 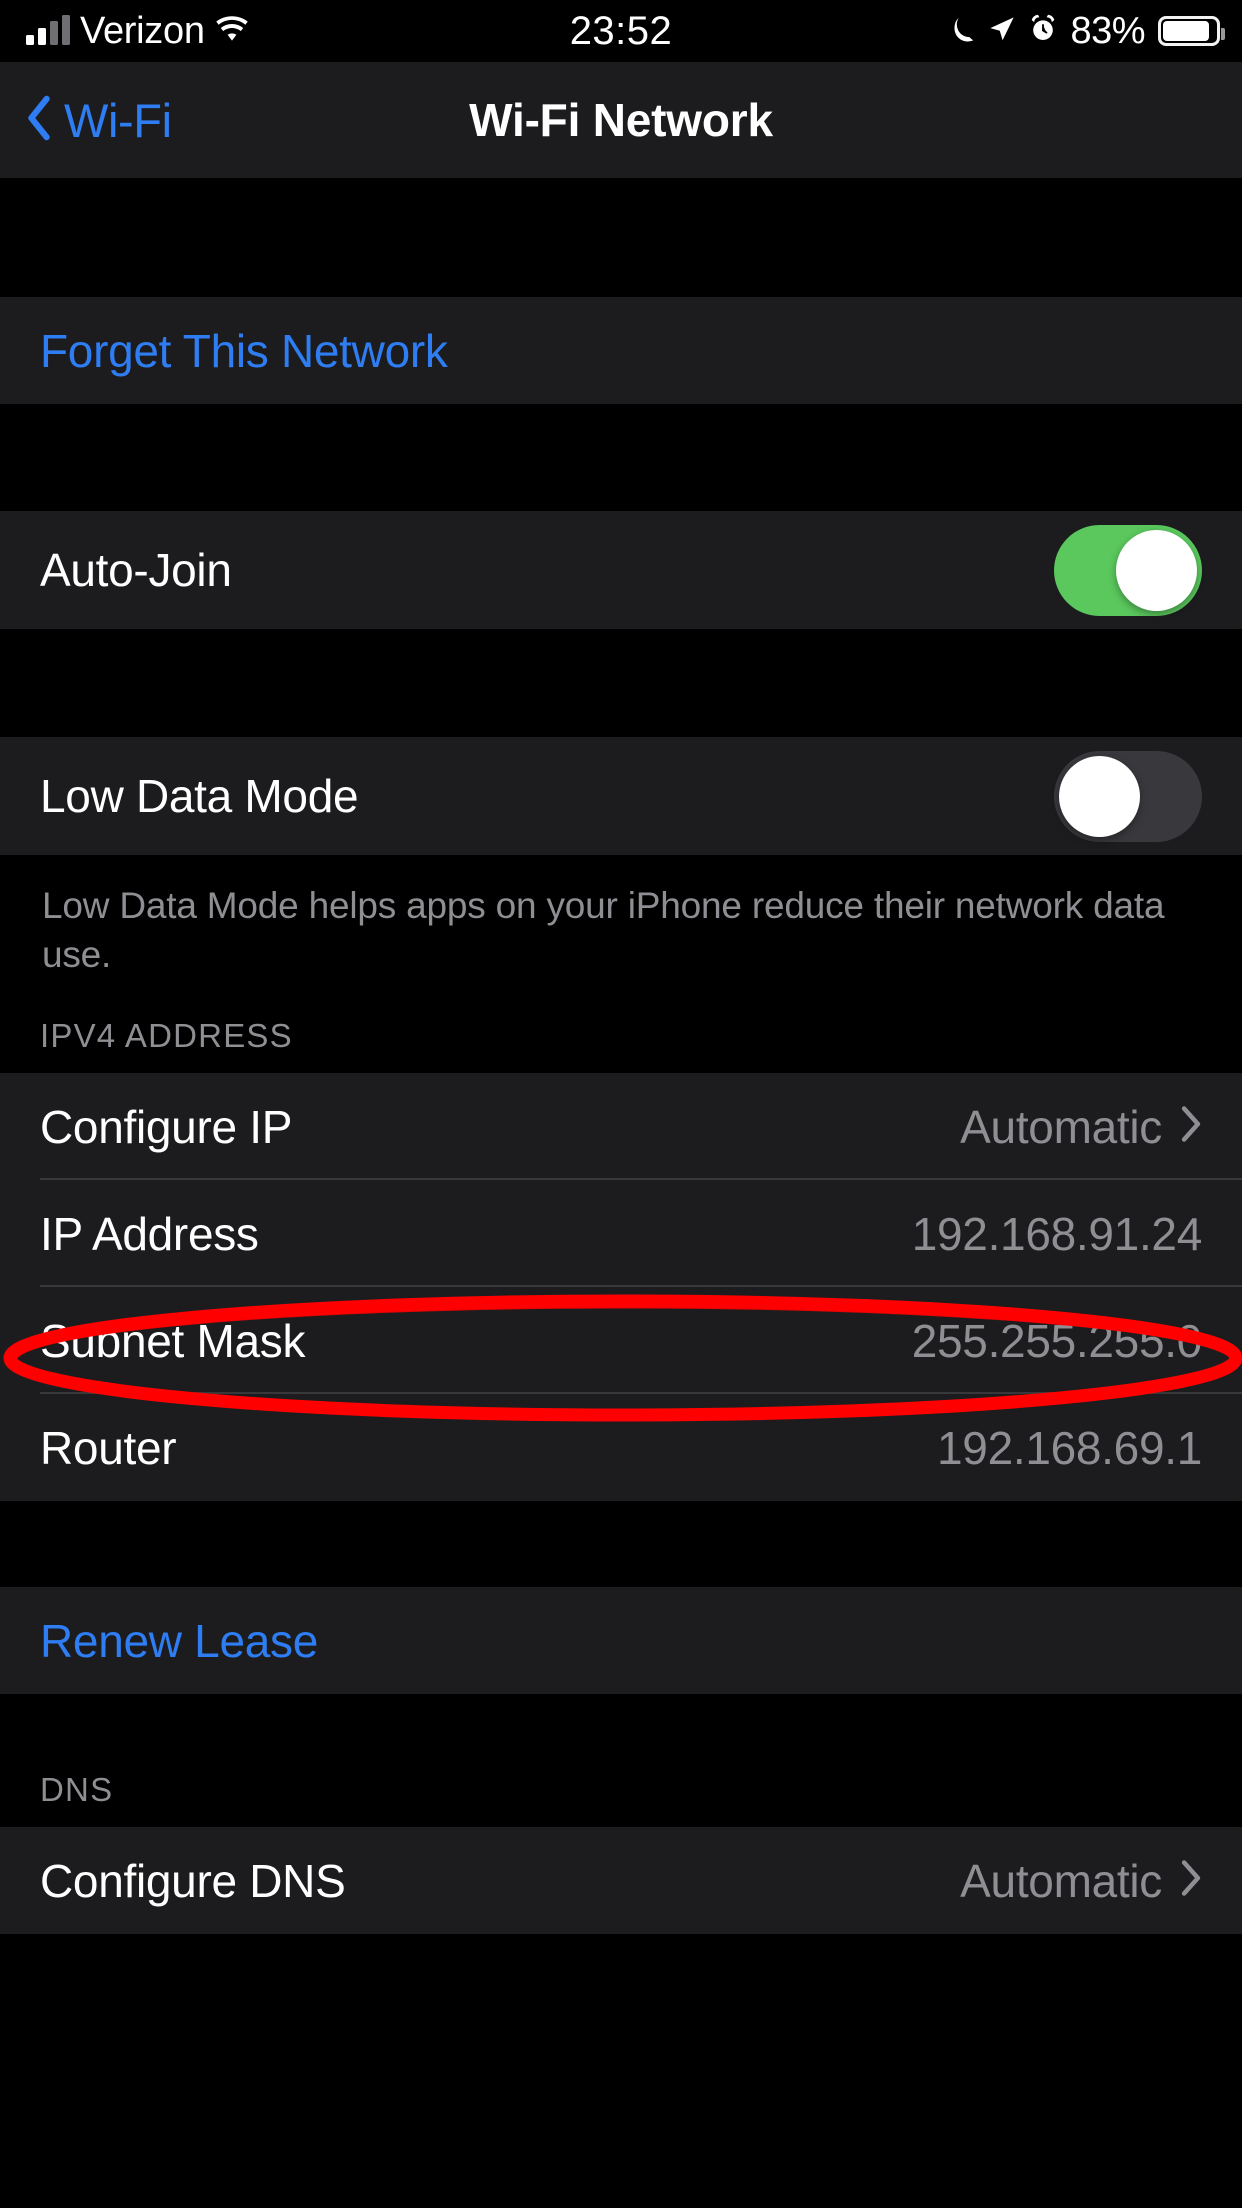 What do you see at coordinates (136, 570) in the screenshot?
I see `auto-join-label: Auto-Join` at bounding box center [136, 570].